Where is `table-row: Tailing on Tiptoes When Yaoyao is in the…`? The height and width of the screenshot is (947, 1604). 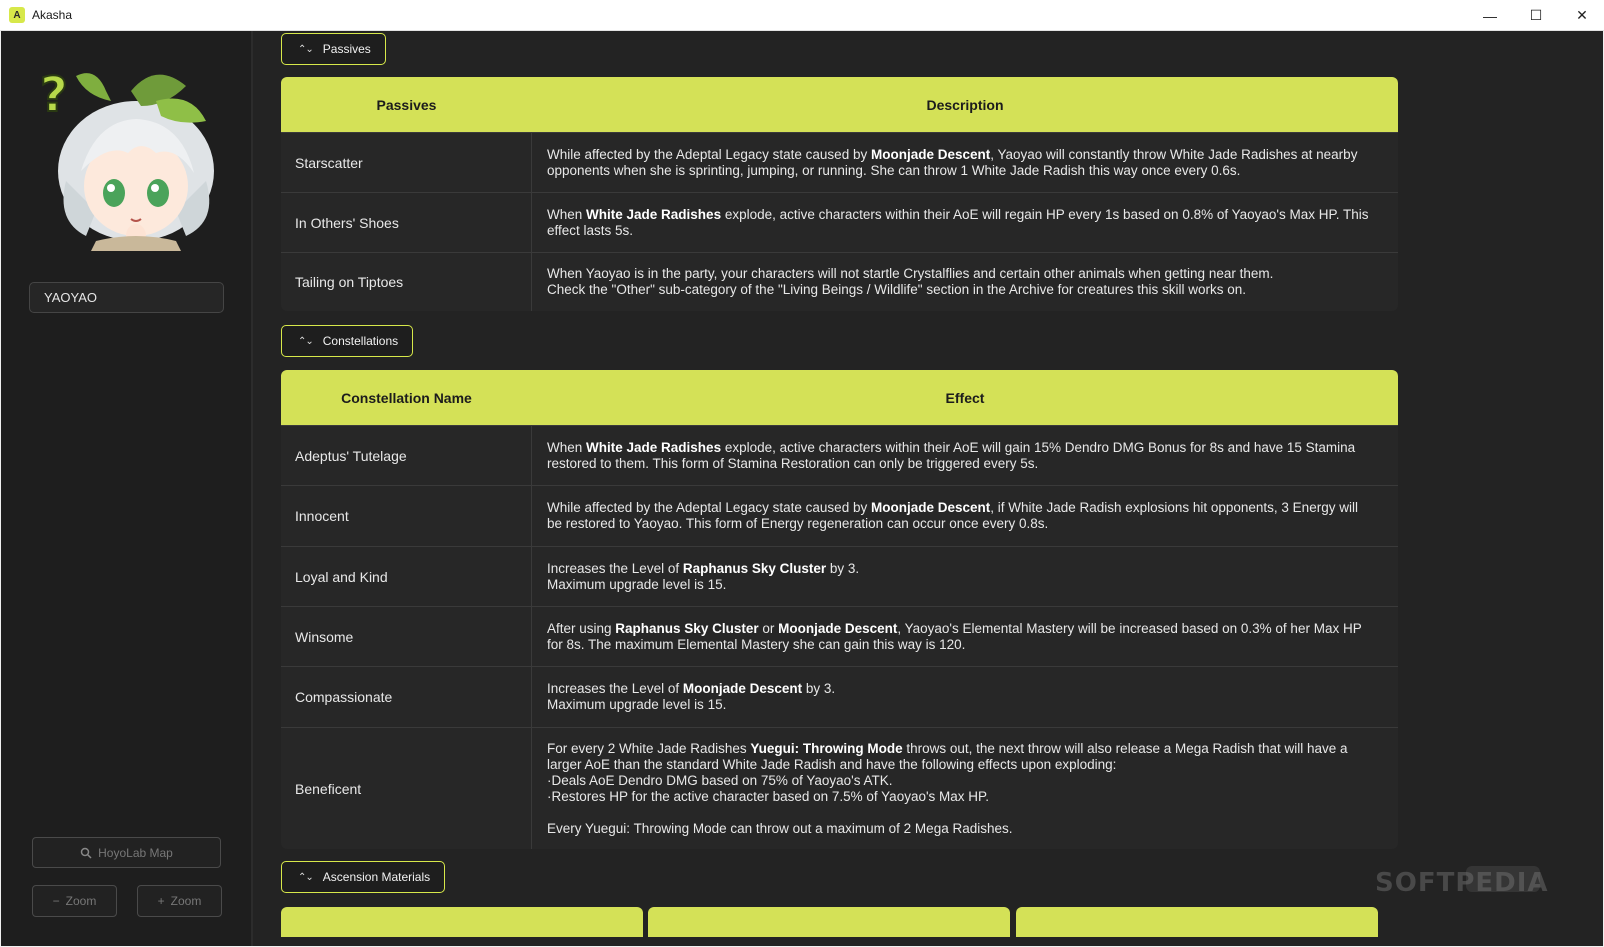
table-row: Tailing on Tiptoes When Yaoyao is in the… is located at coordinates (839, 281).